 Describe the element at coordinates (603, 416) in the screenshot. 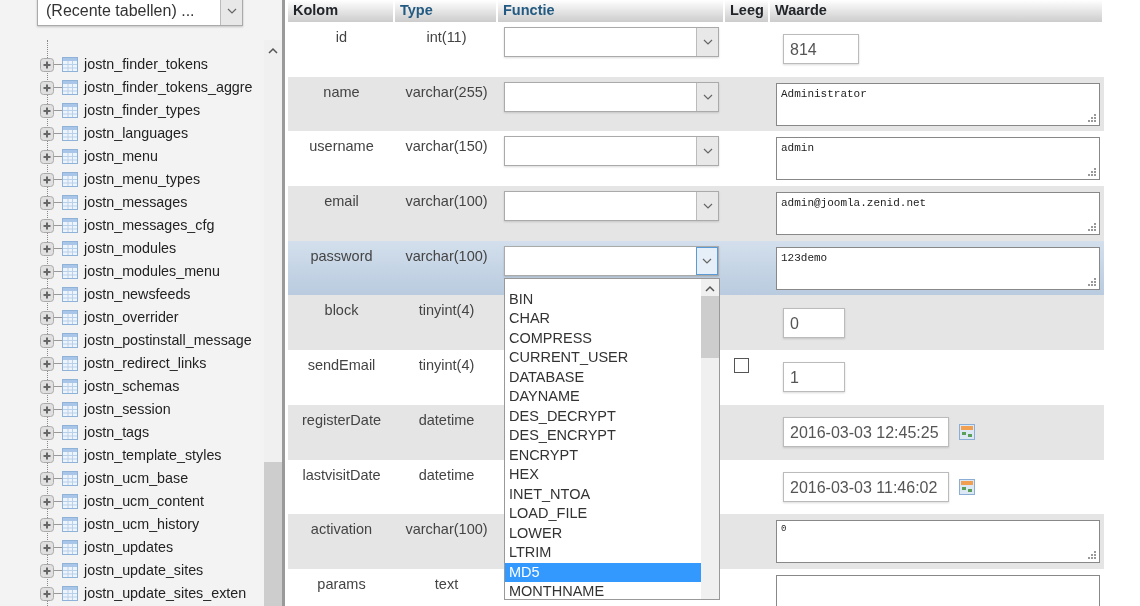

I see `dropdown-option: DES_DECRYPT` at that location.